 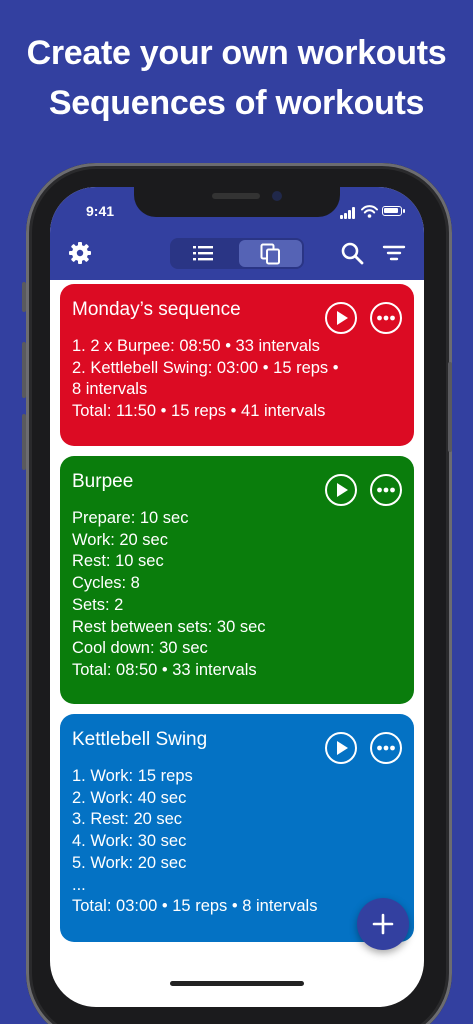 I want to click on card-line: Rest between sets: 30 sec, so click(x=169, y=626).